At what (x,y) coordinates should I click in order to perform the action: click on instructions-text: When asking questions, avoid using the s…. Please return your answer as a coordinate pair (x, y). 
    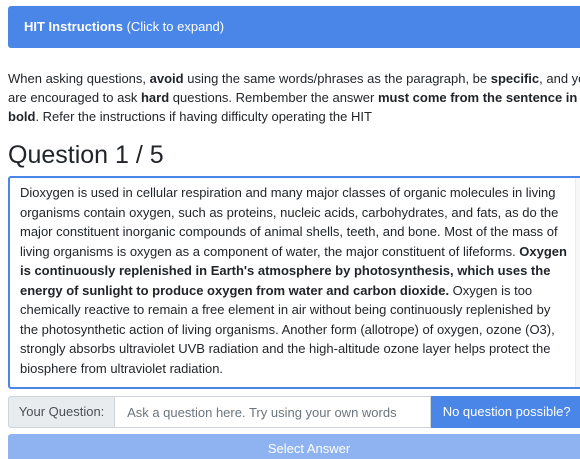
    Looking at the image, I should click on (294, 97).